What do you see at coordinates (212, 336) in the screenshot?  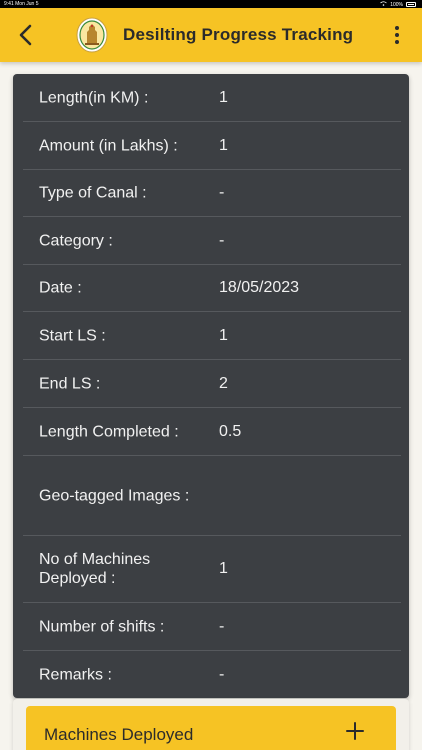 I see `detail-row-start-ls: Start LS : 1` at bounding box center [212, 336].